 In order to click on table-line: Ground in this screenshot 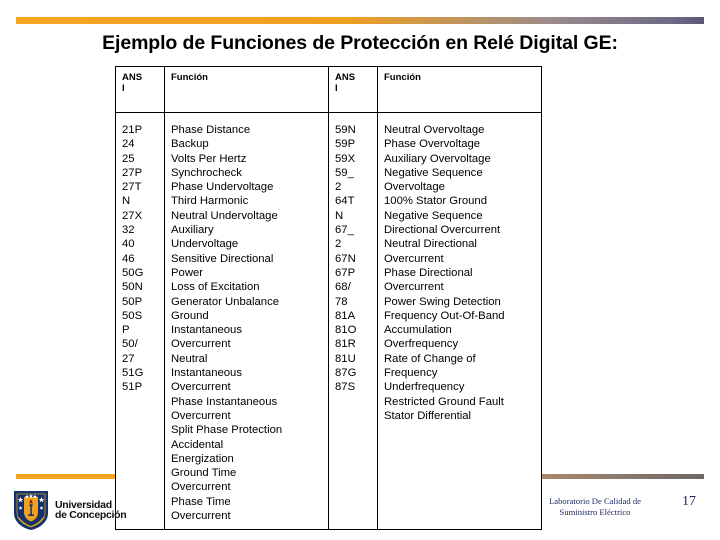, I will do `click(190, 315)`.